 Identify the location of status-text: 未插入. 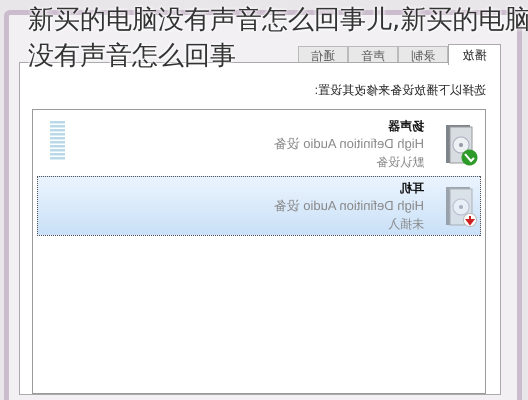
(405, 224).